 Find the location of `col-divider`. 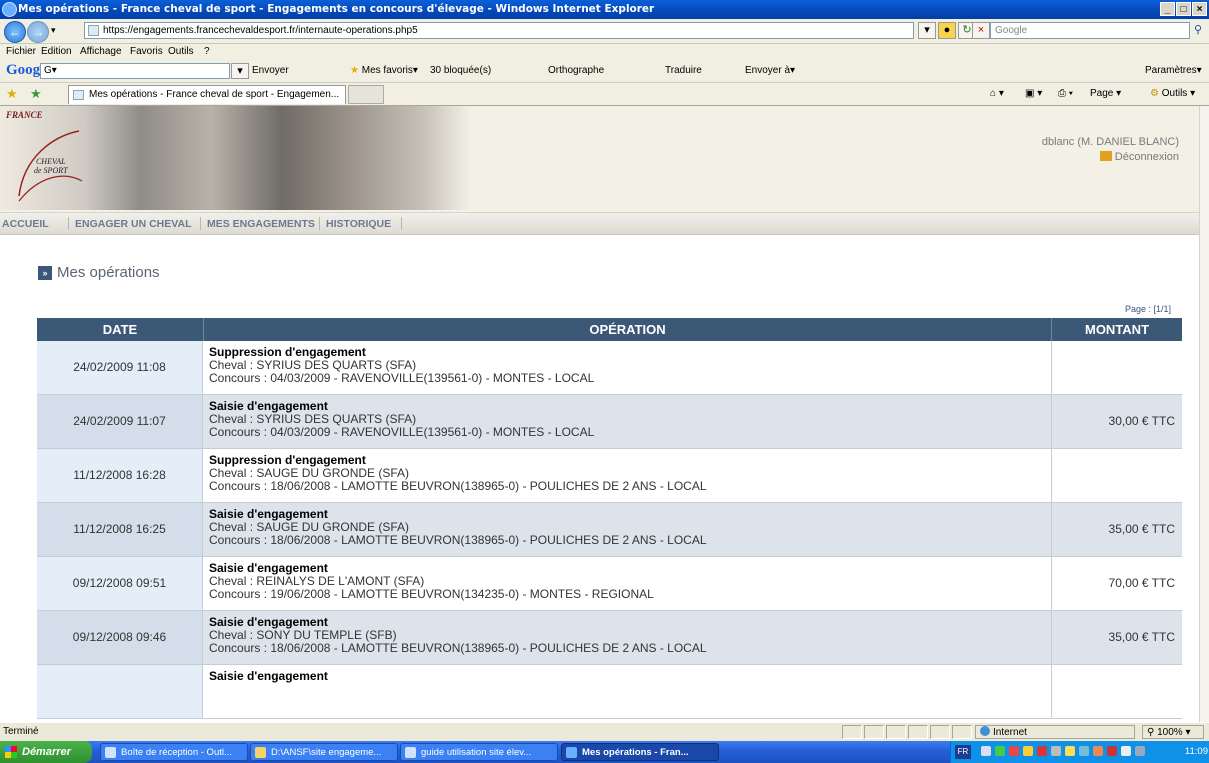

col-divider is located at coordinates (1051, 637).